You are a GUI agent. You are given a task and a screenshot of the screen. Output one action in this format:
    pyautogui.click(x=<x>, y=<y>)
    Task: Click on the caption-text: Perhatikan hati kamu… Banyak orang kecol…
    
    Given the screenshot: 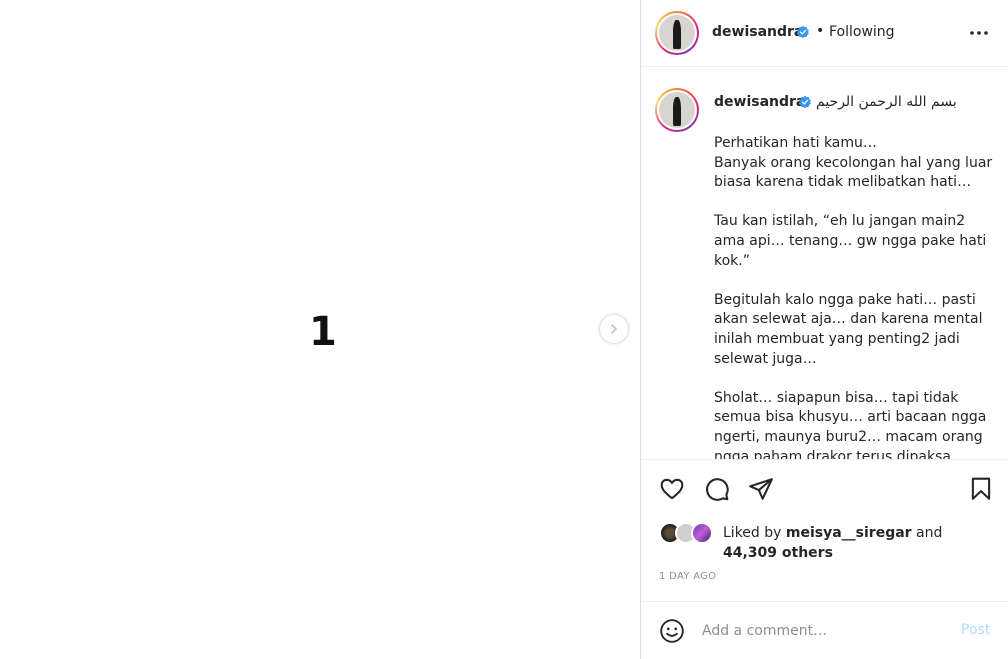 What is the action you would take?
    pyautogui.click(x=855, y=297)
    